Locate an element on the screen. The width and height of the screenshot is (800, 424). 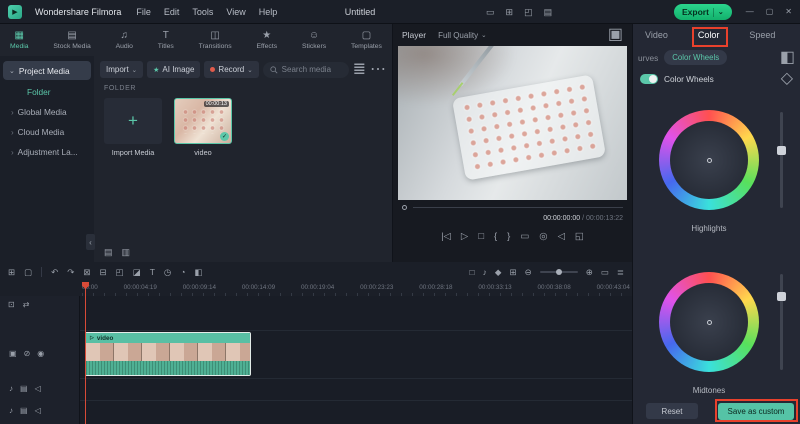
marker-icon: □ is located at coordinates (472, 272).